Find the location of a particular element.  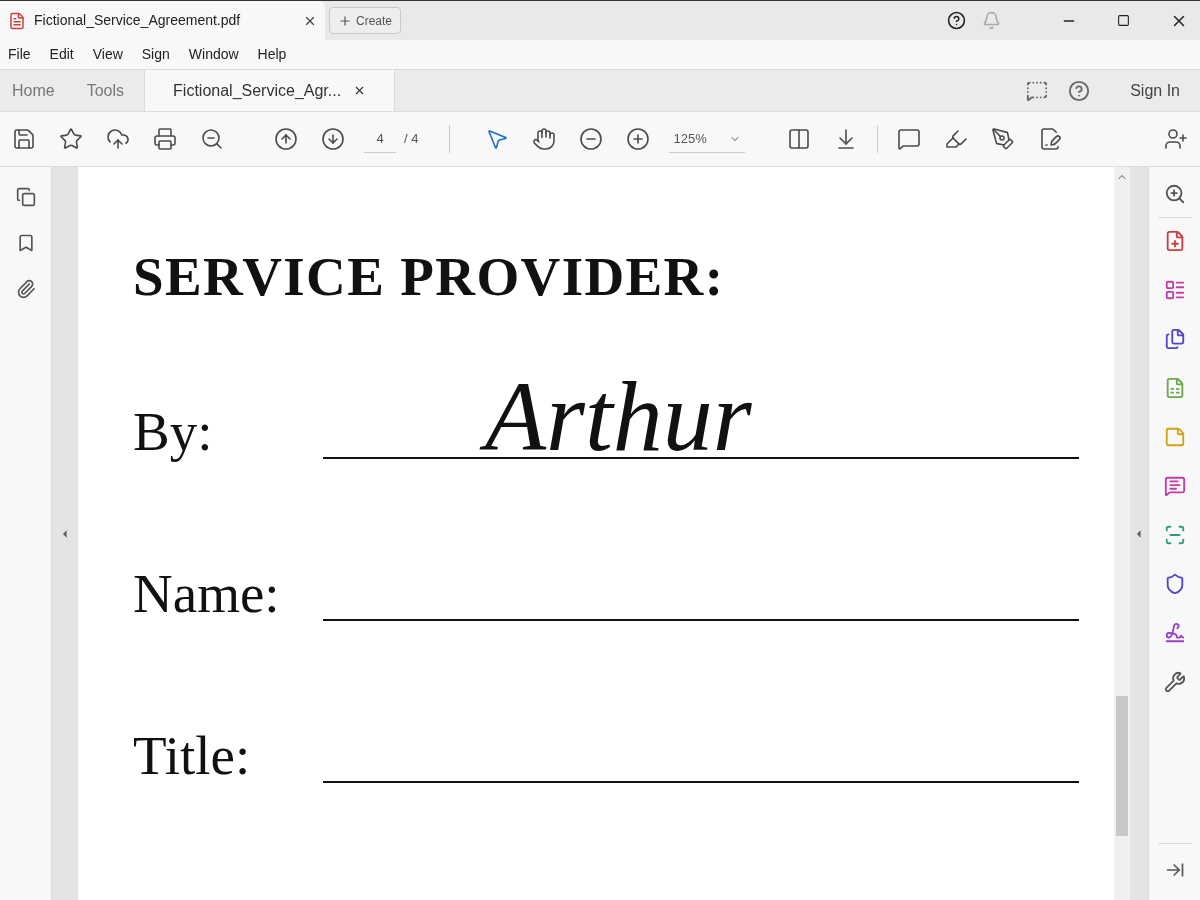

menu-item: Edit is located at coordinates (61, 54).